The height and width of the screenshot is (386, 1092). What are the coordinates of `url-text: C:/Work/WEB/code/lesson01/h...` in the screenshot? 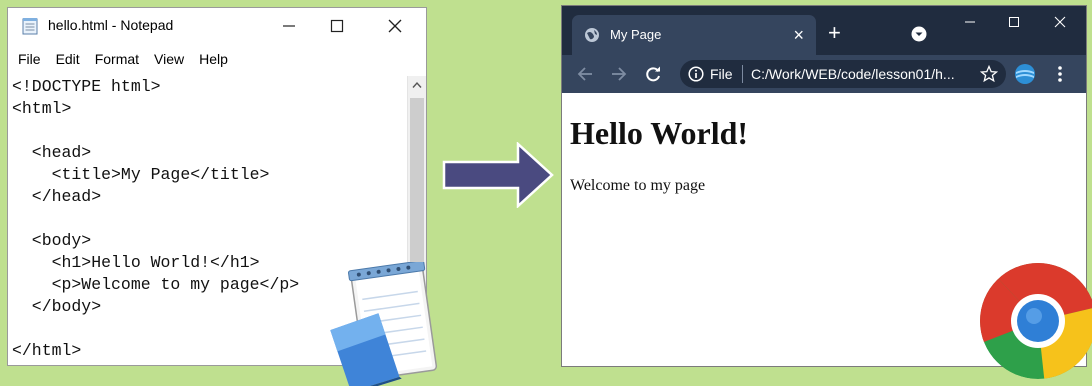 It's located at (853, 74).